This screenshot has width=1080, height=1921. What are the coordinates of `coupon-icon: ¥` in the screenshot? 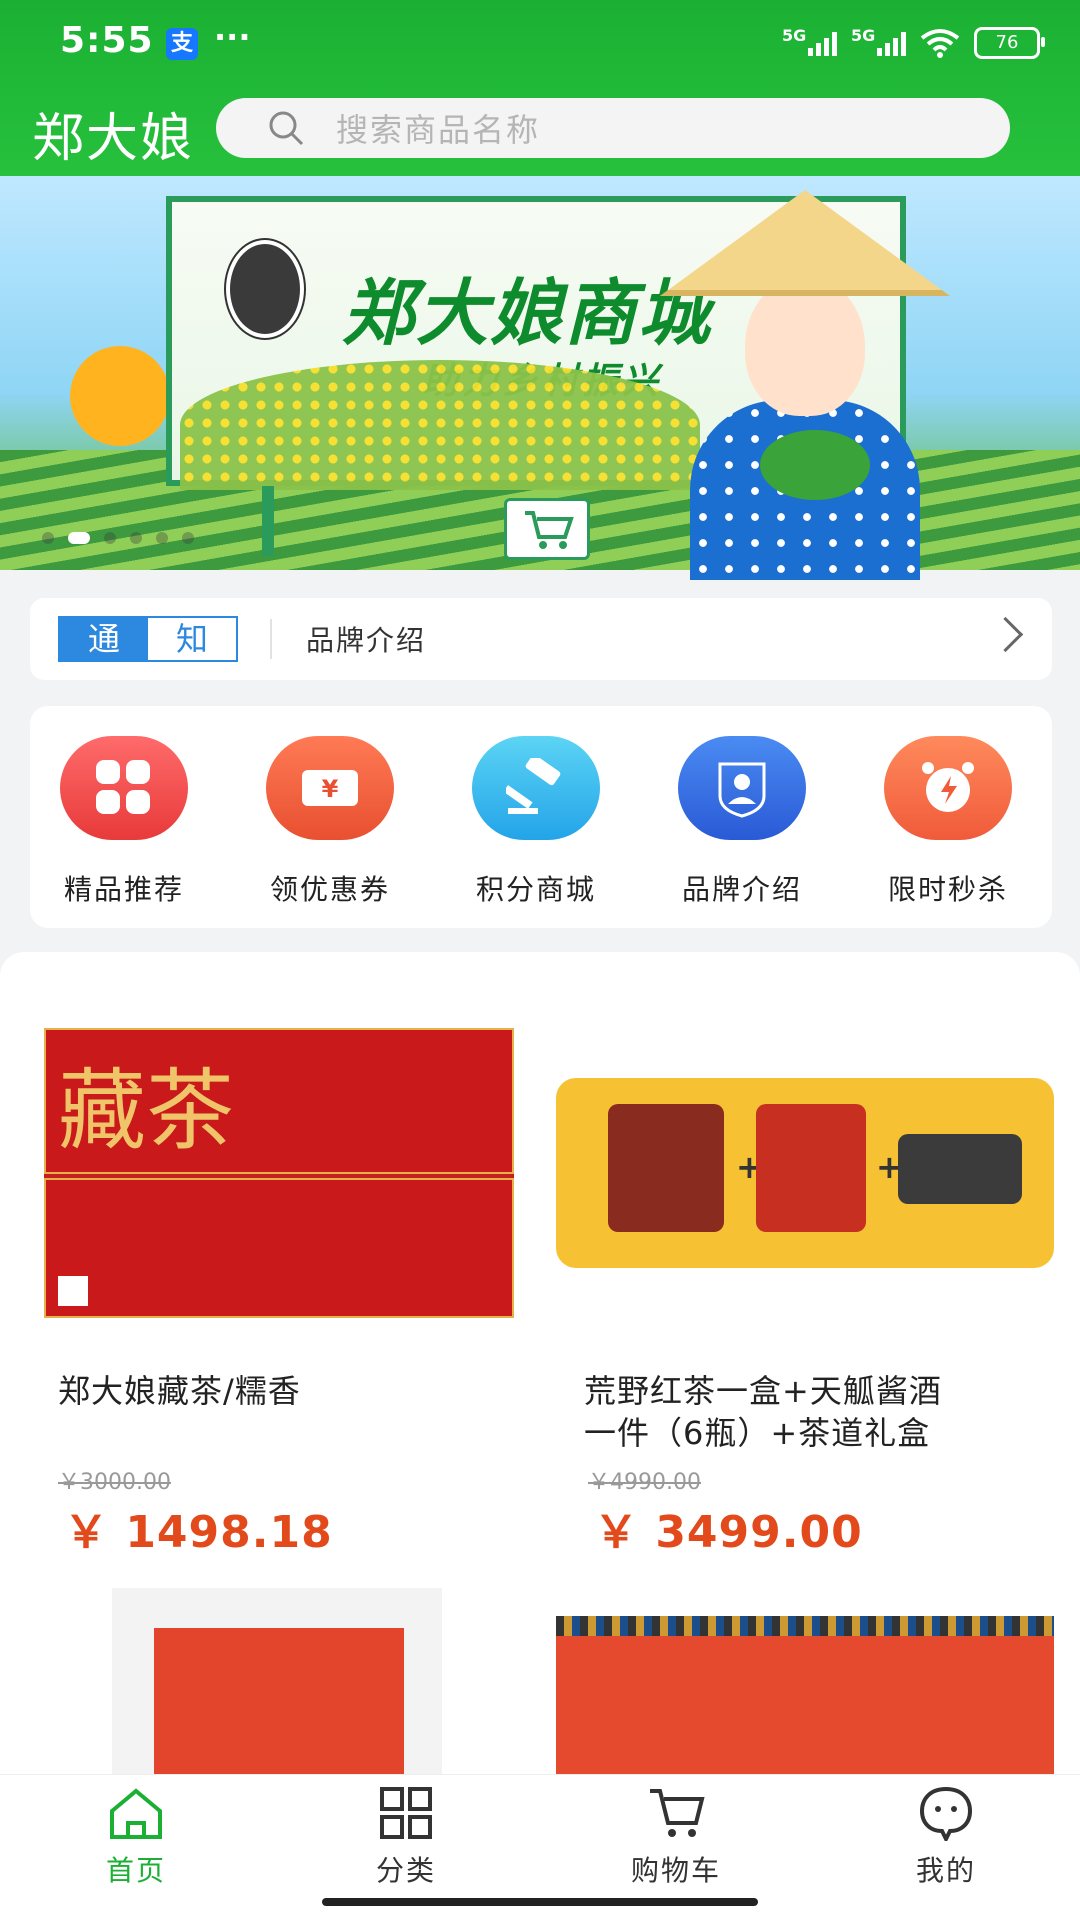 It's located at (330, 788).